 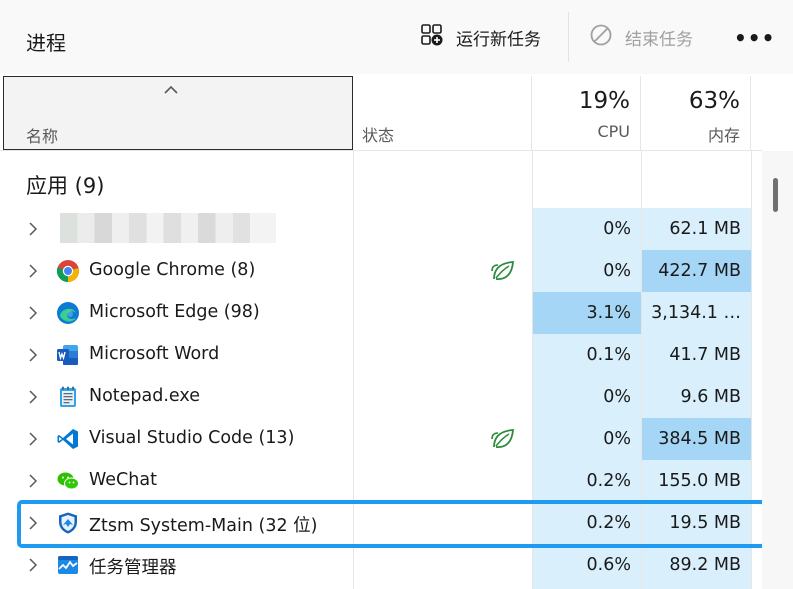 What do you see at coordinates (68, 397) in the screenshot?
I see `notepad-icon` at bounding box center [68, 397].